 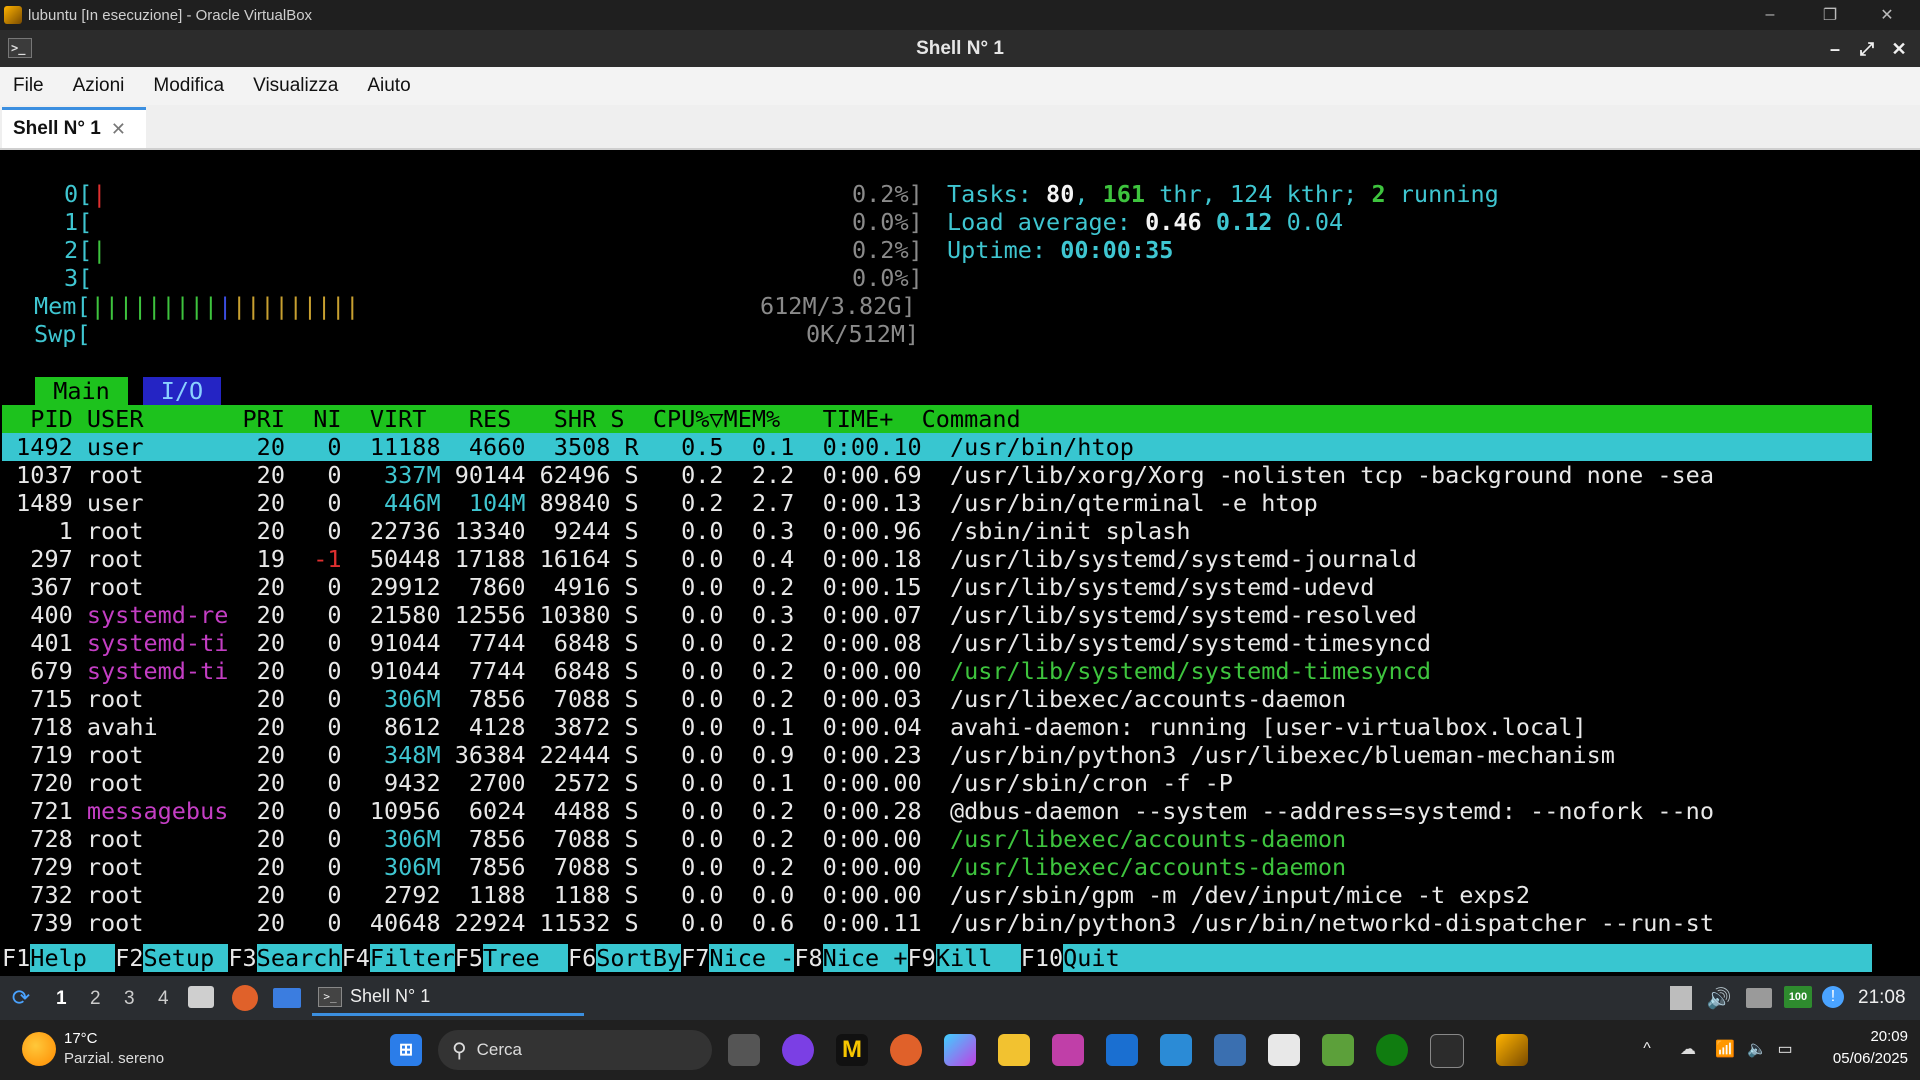 What do you see at coordinates (1688, 1049) in the screenshot?
I see `onedrive-icon: ☁` at bounding box center [1688, 1049].